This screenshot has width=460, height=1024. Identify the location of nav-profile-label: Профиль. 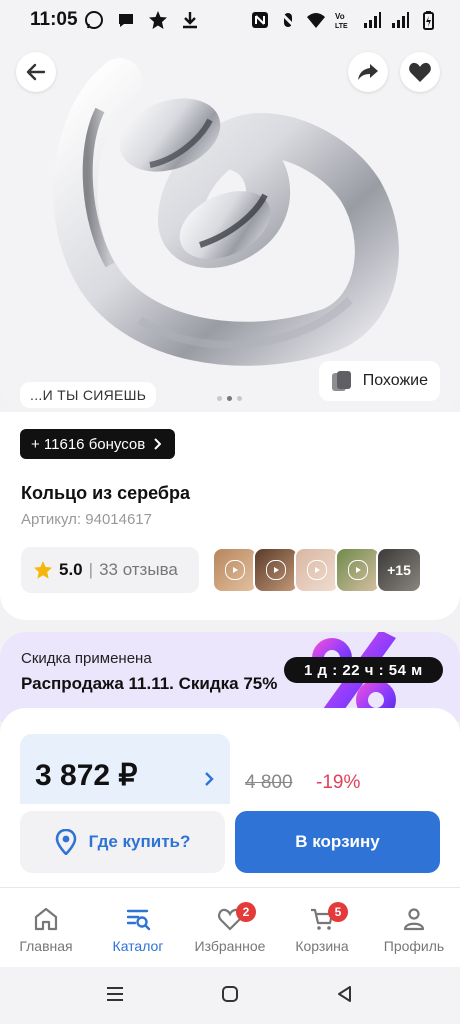
(414, 946).